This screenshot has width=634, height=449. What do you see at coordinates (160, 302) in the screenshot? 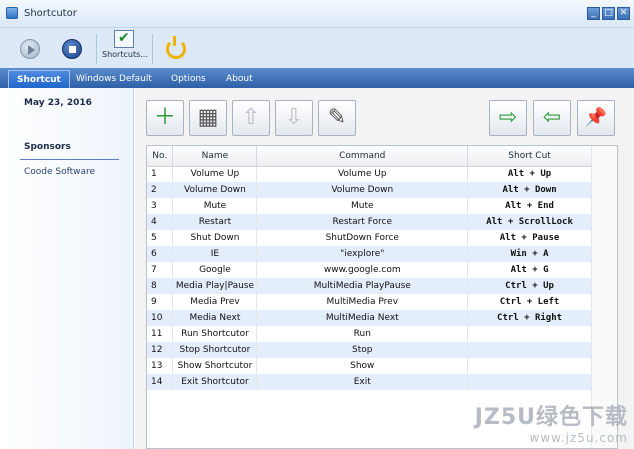
I see `cell-no: 9` at bounding box center [160, 302].